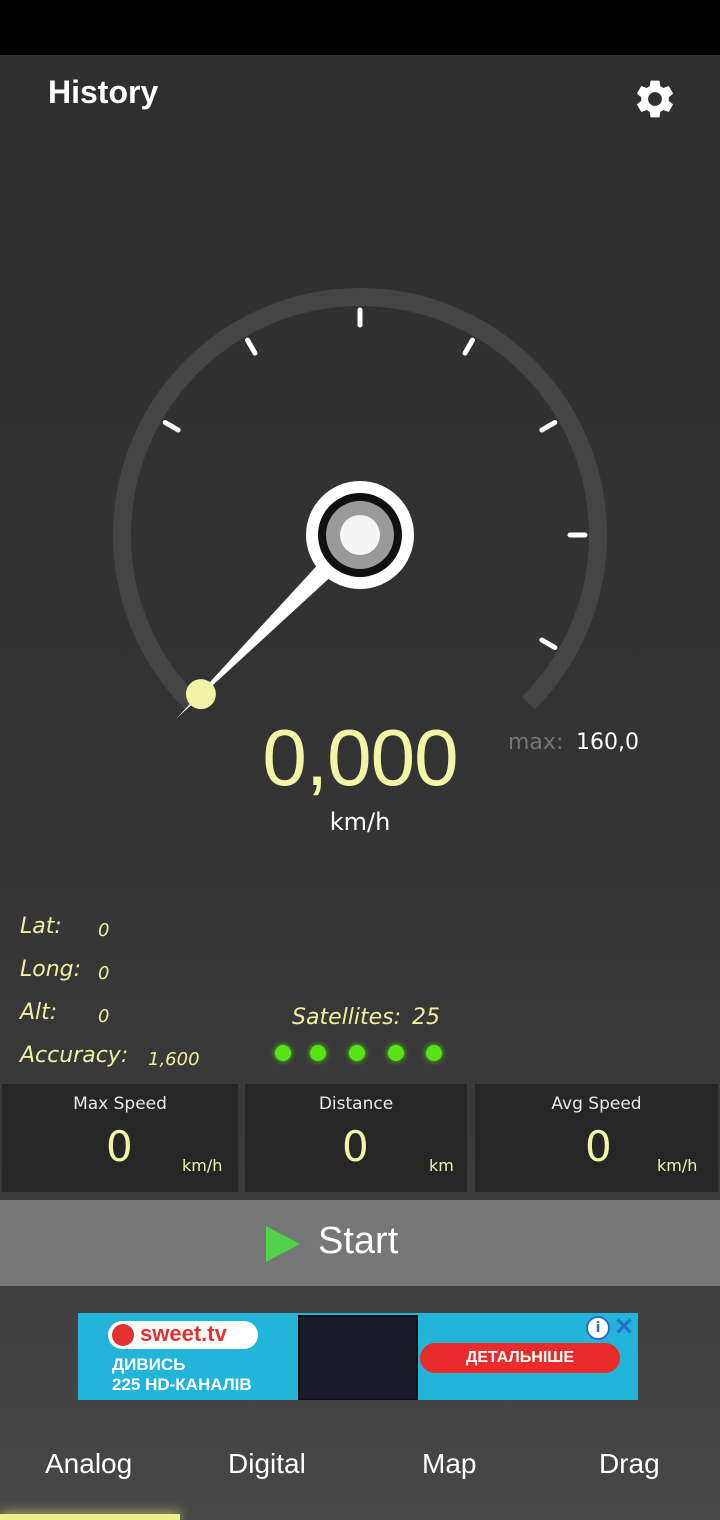 This screenshot has width=720, height=1520. I want to click on max-speed-box: Max Speed 0 km/h, so click(120, 1138).